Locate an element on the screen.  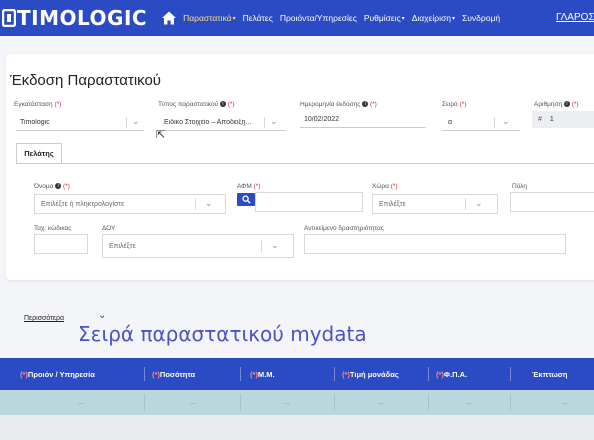
postal-code-label: Ταχ. κώδικας is located at coordinates (53, 228).